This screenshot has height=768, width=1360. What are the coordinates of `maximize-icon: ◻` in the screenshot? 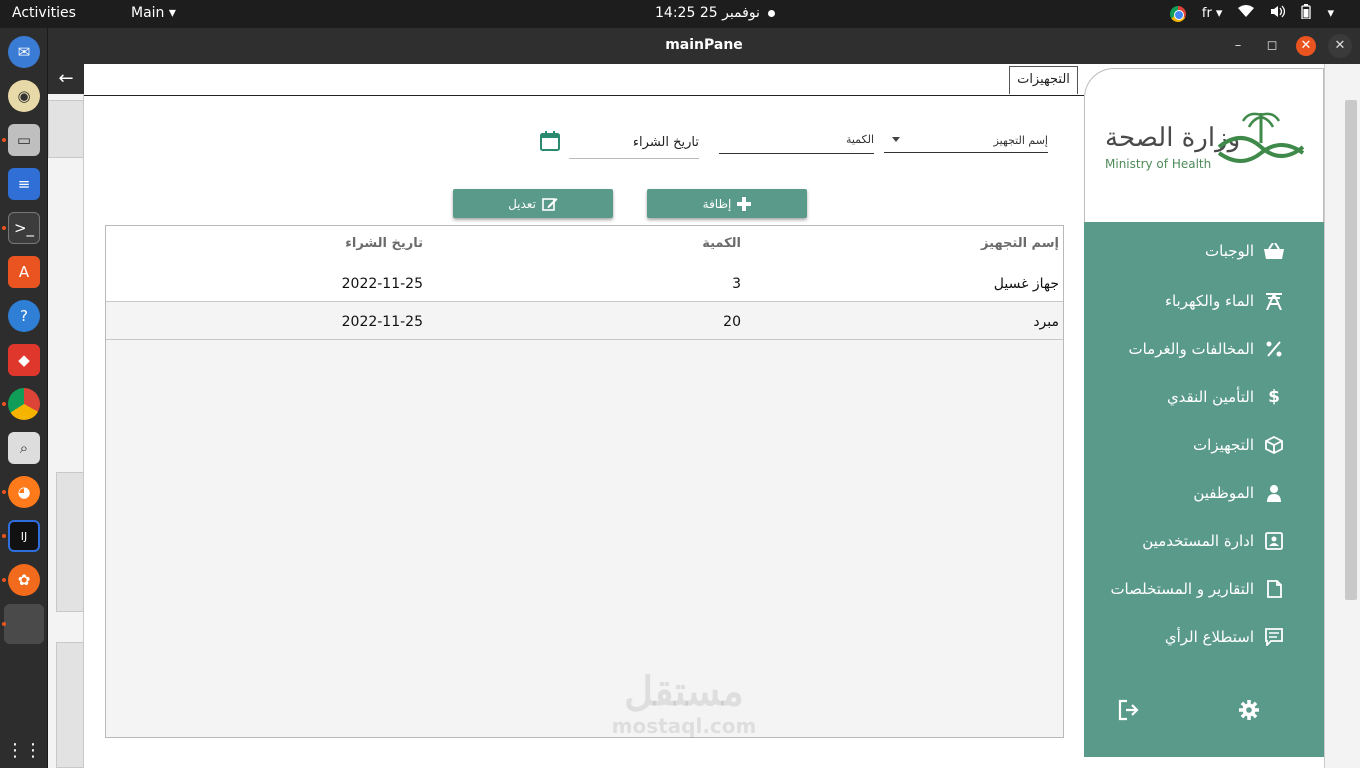 It's located at (1272, 46).